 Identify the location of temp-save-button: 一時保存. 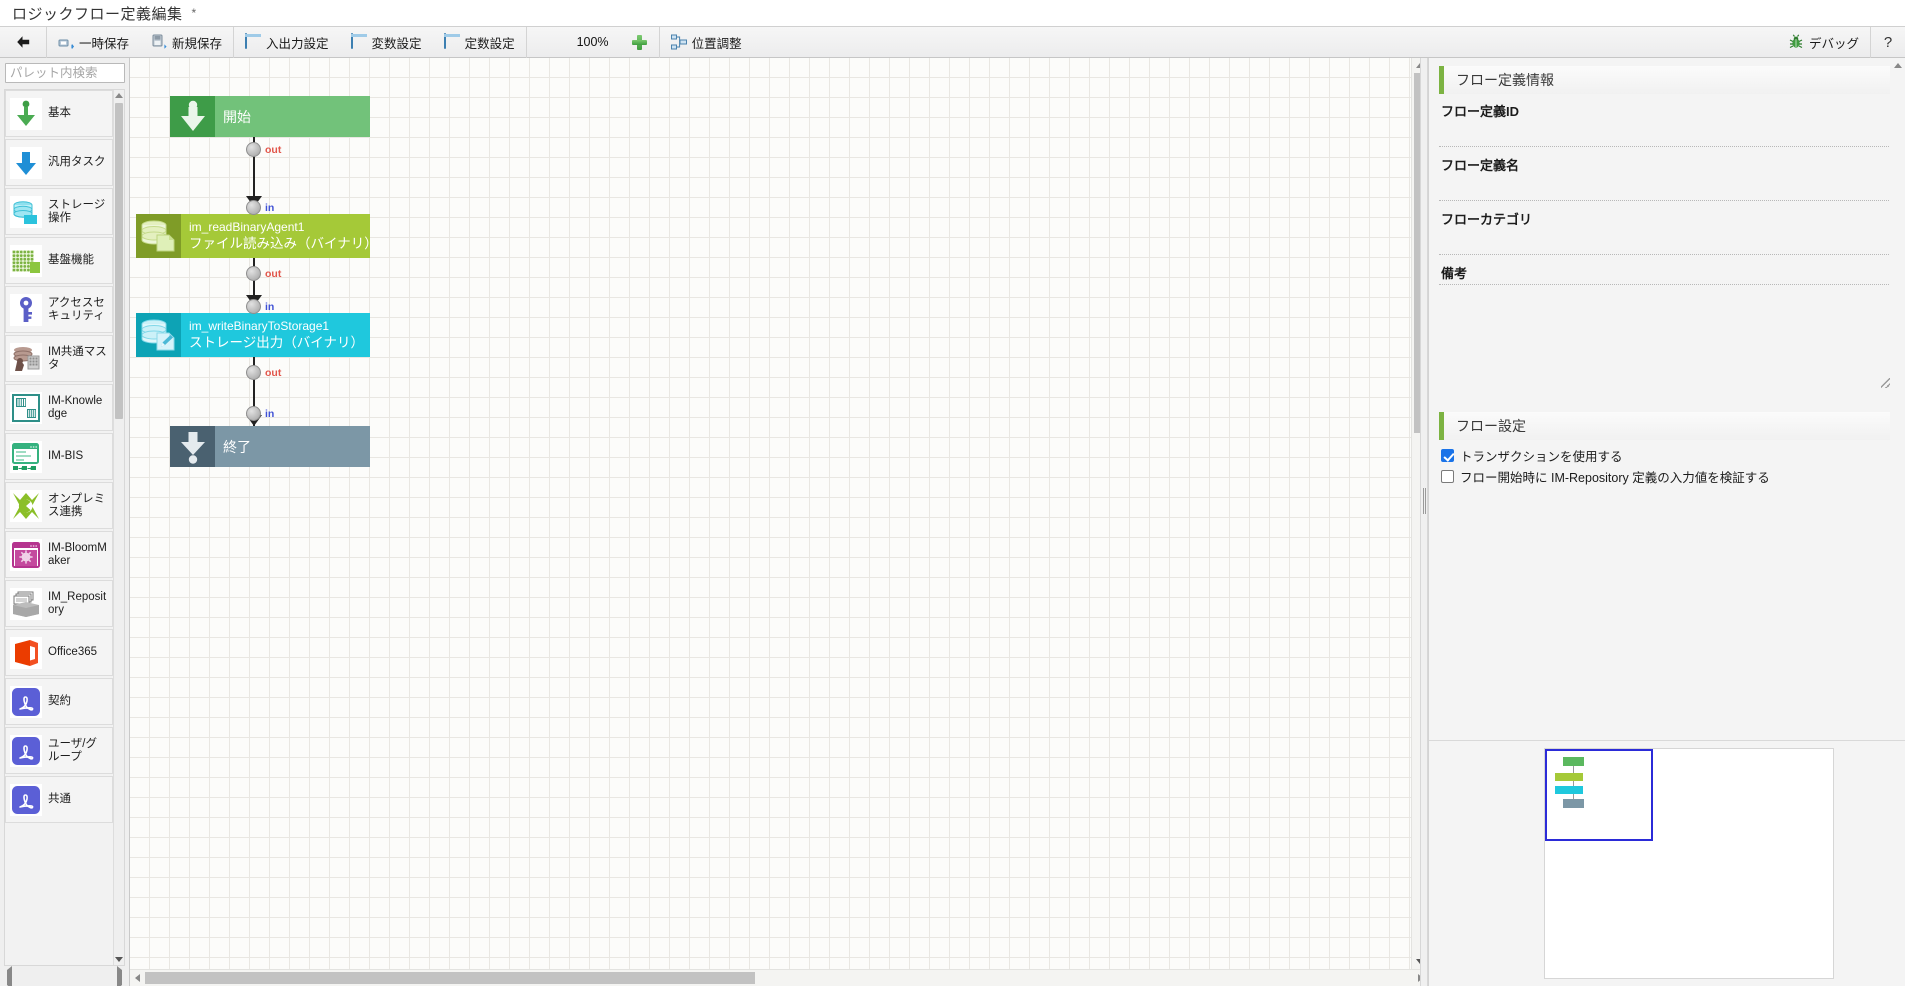
(93, 42).